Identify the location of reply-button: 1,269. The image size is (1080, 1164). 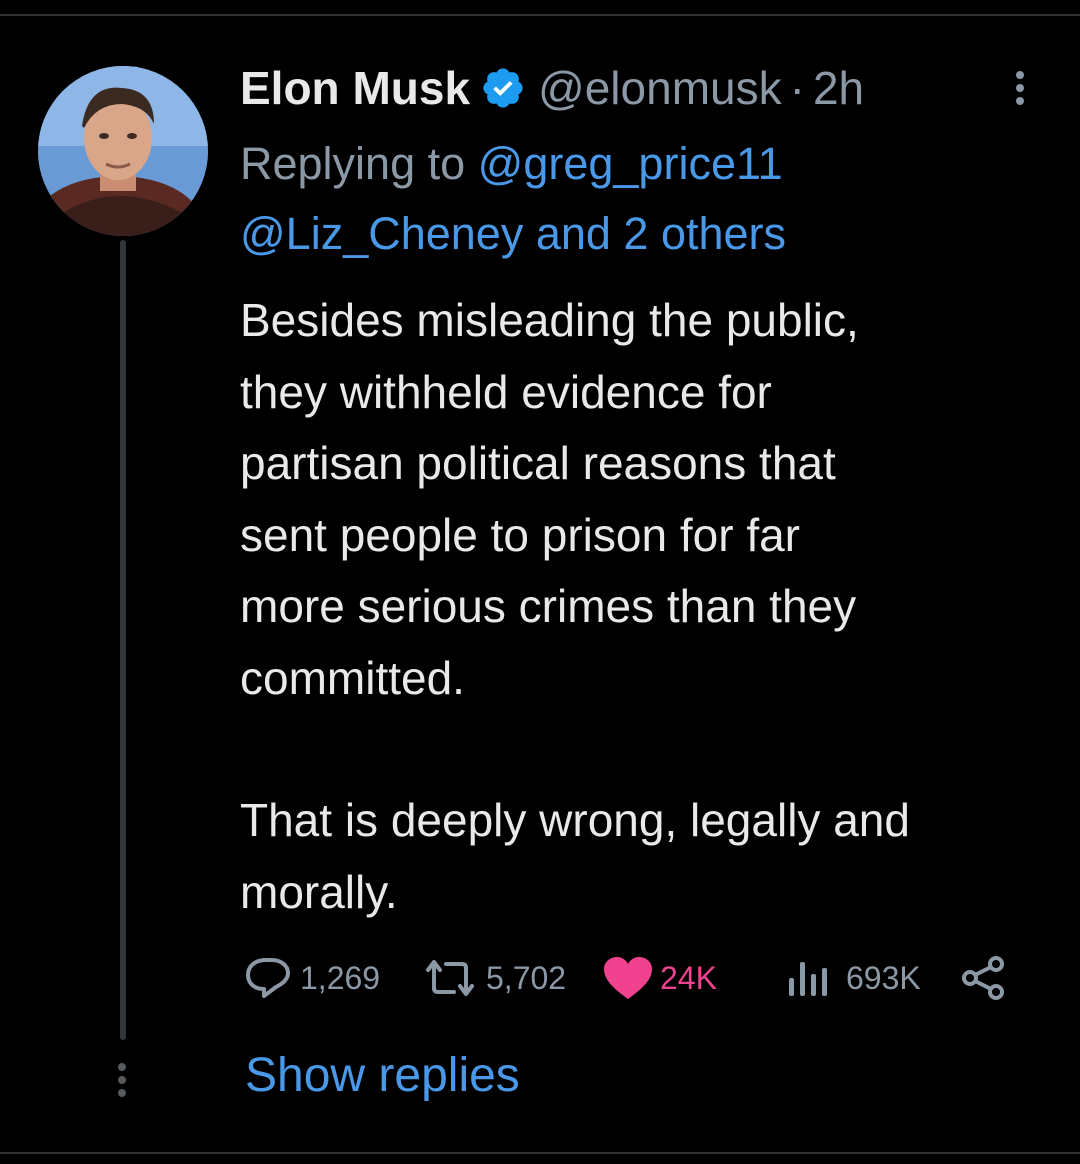
(312, 978).